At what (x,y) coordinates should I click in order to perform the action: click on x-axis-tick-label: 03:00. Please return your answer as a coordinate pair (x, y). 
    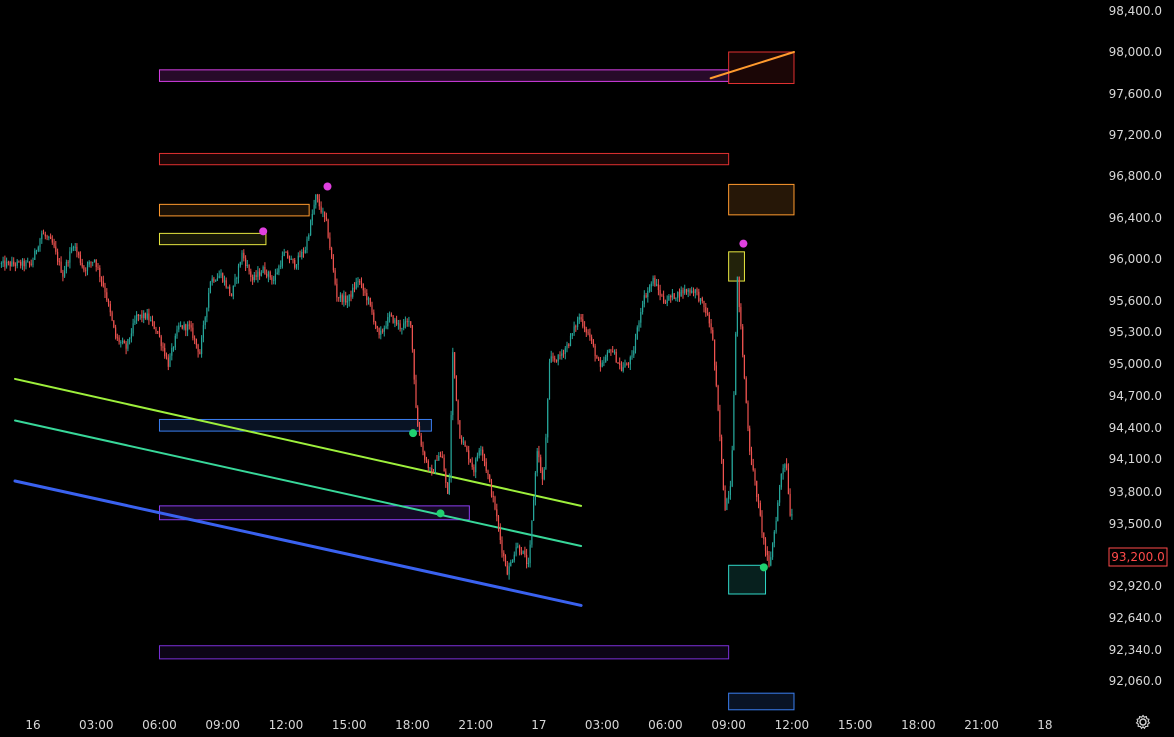
    Looking at the image, I should click on (96, 725).